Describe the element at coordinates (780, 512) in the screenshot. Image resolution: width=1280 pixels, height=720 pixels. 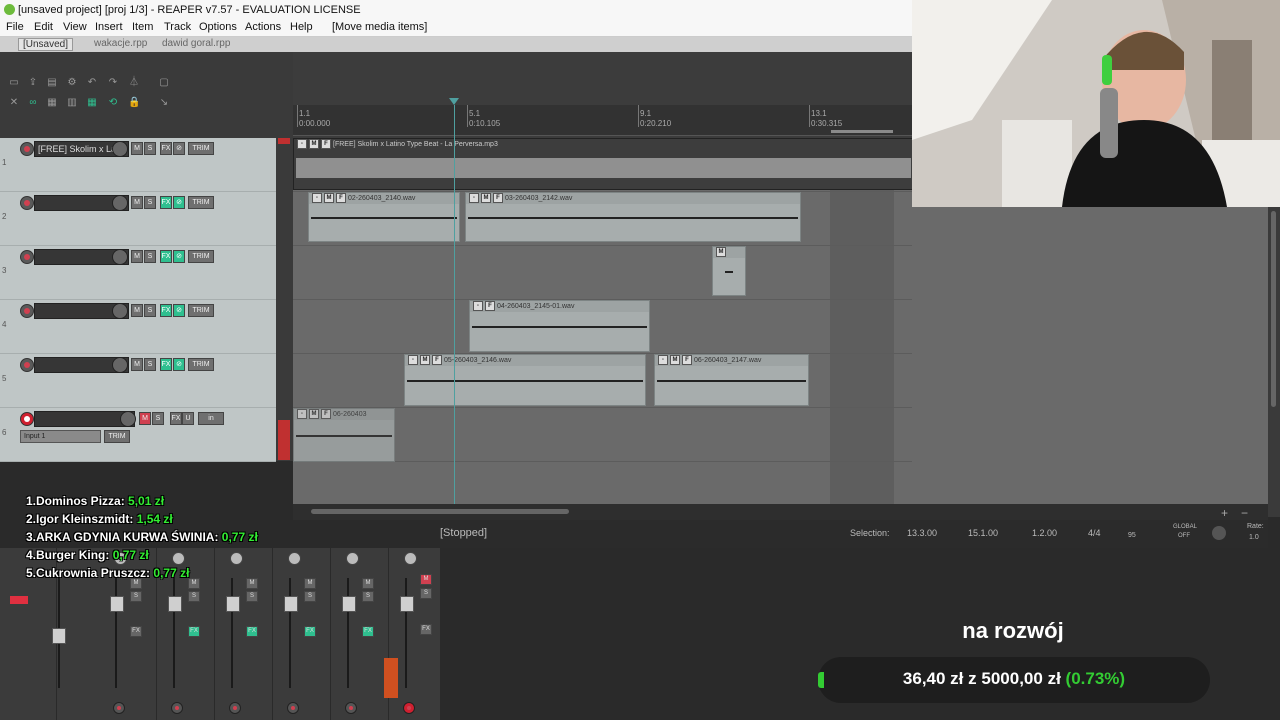
I see `horizontal-scrollbar: + −` at that location.